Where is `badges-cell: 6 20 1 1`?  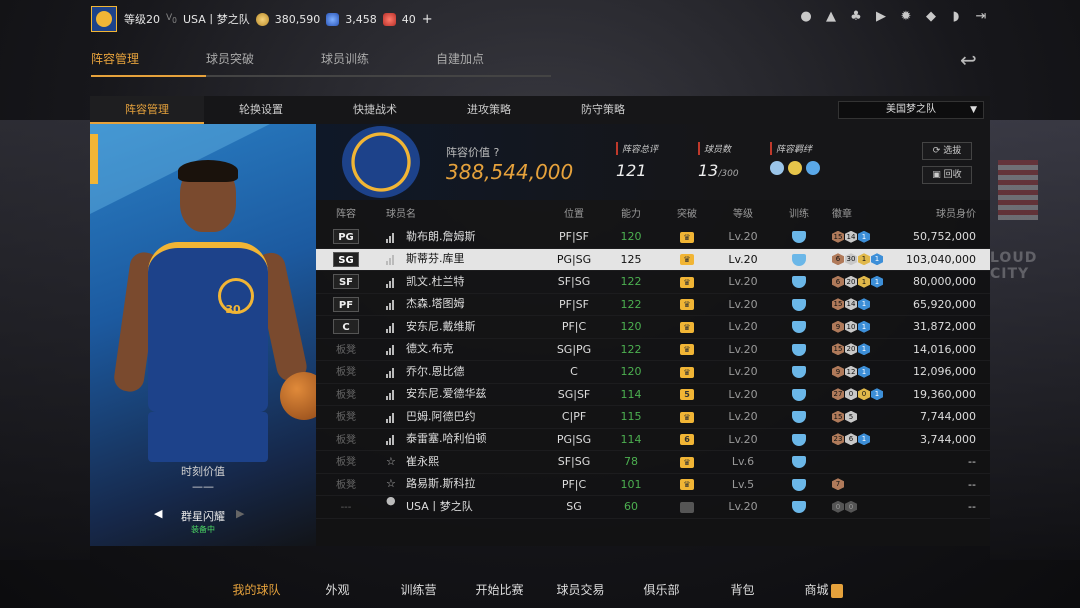 badges-cell: 6 20 1 1 is located at coordinates (856, 282).